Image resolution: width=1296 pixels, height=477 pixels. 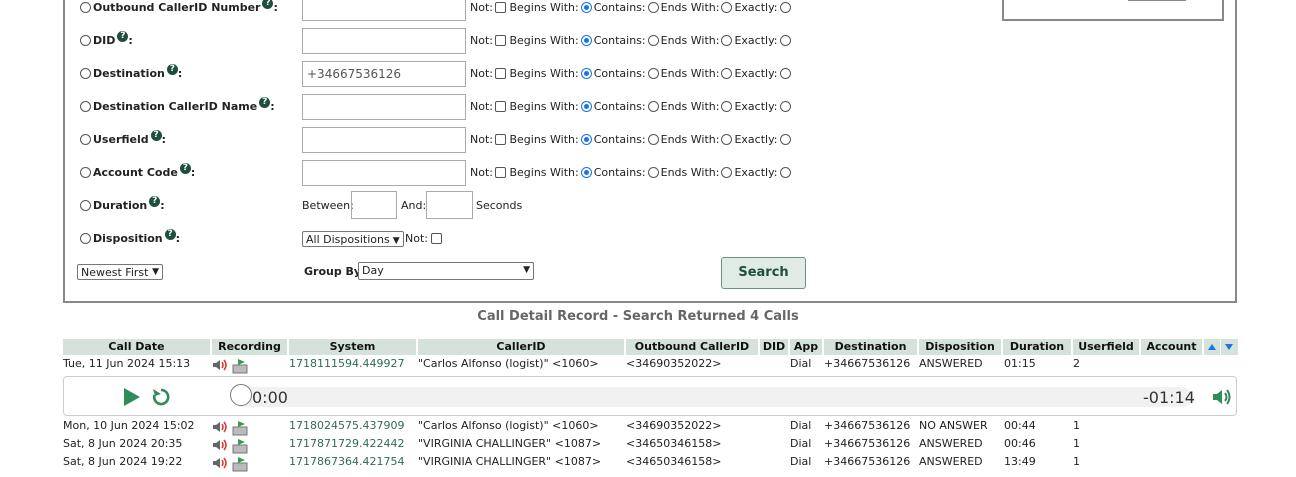 I want to click on column-header: Destination, so click(x=870, y=347).